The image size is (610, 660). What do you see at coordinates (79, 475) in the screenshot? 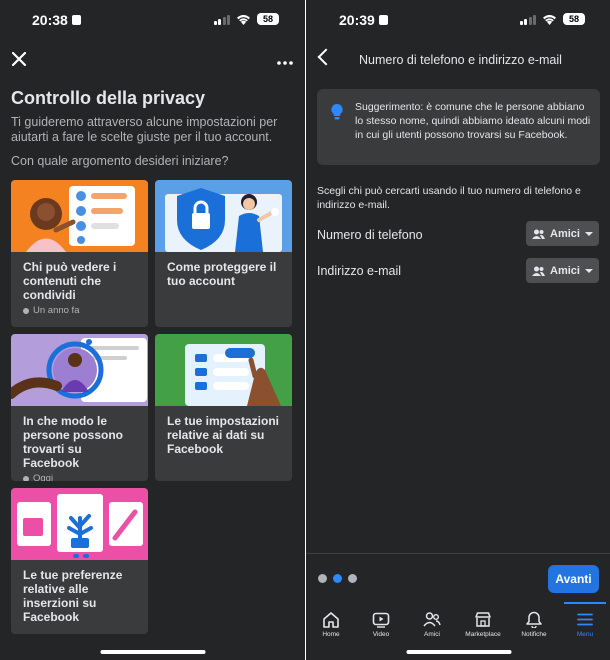
I see `card-meta: Oggi` at bounding box center [79, 475].